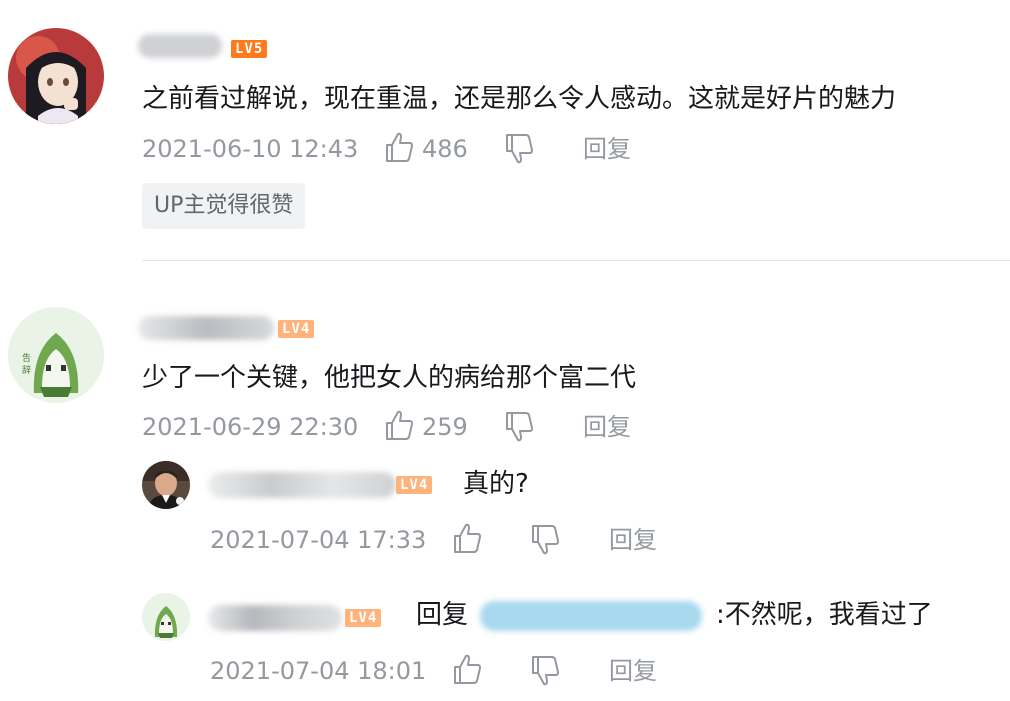 Image resolution: width=1010 pixels, height=701 pixels. What do you see at coordinates (519, 99) in the screenshot?
I see `comment-text: 之前看过解说，现在重温，还是那么令人感动。这就是好片的魅力` at bounding box center [519, 99].